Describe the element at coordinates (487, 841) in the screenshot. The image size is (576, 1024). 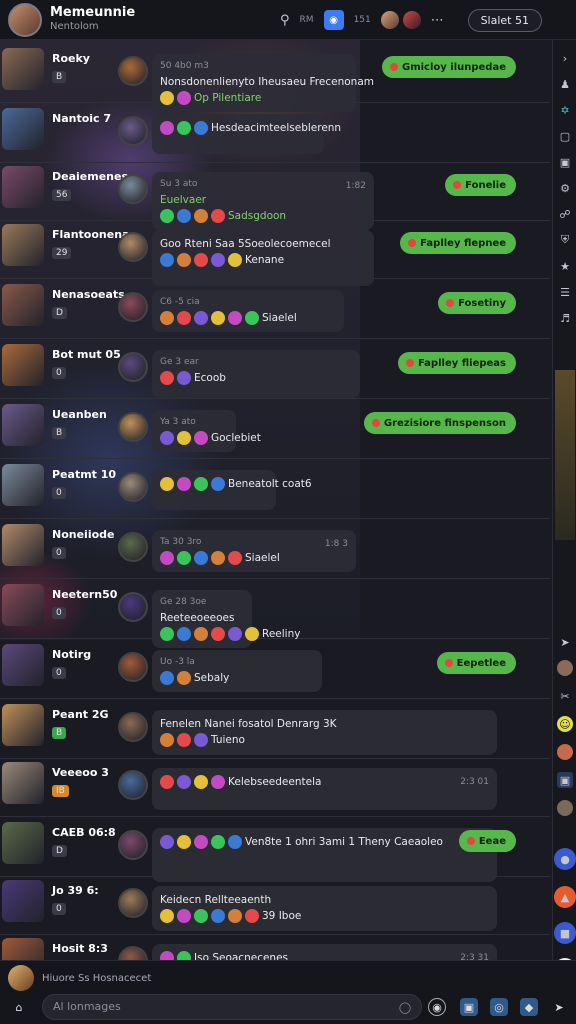
I see `reply-pill-button: Eeae` at that location.